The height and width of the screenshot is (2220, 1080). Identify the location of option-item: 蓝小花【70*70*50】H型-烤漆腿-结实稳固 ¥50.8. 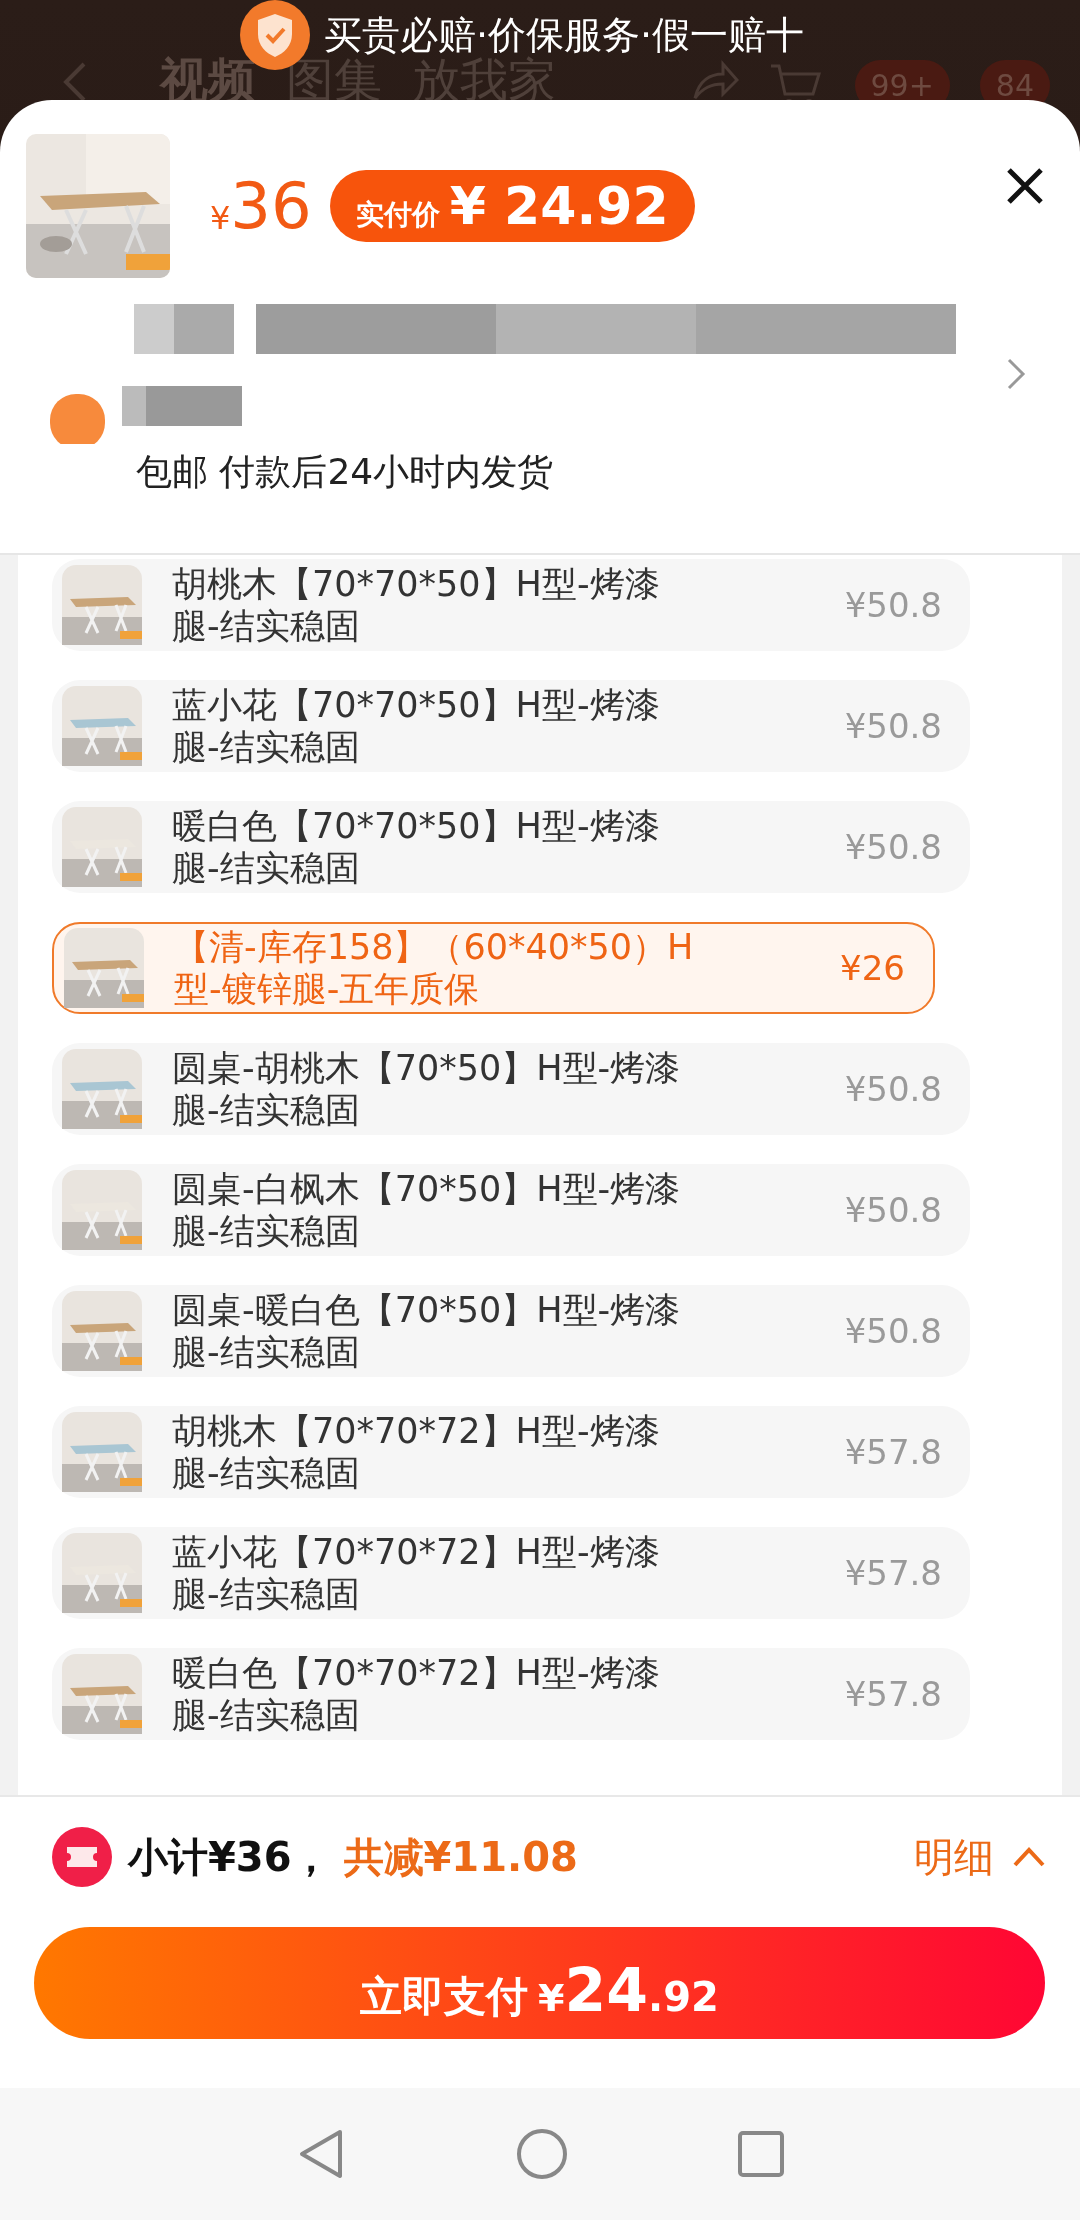
(511, 726).